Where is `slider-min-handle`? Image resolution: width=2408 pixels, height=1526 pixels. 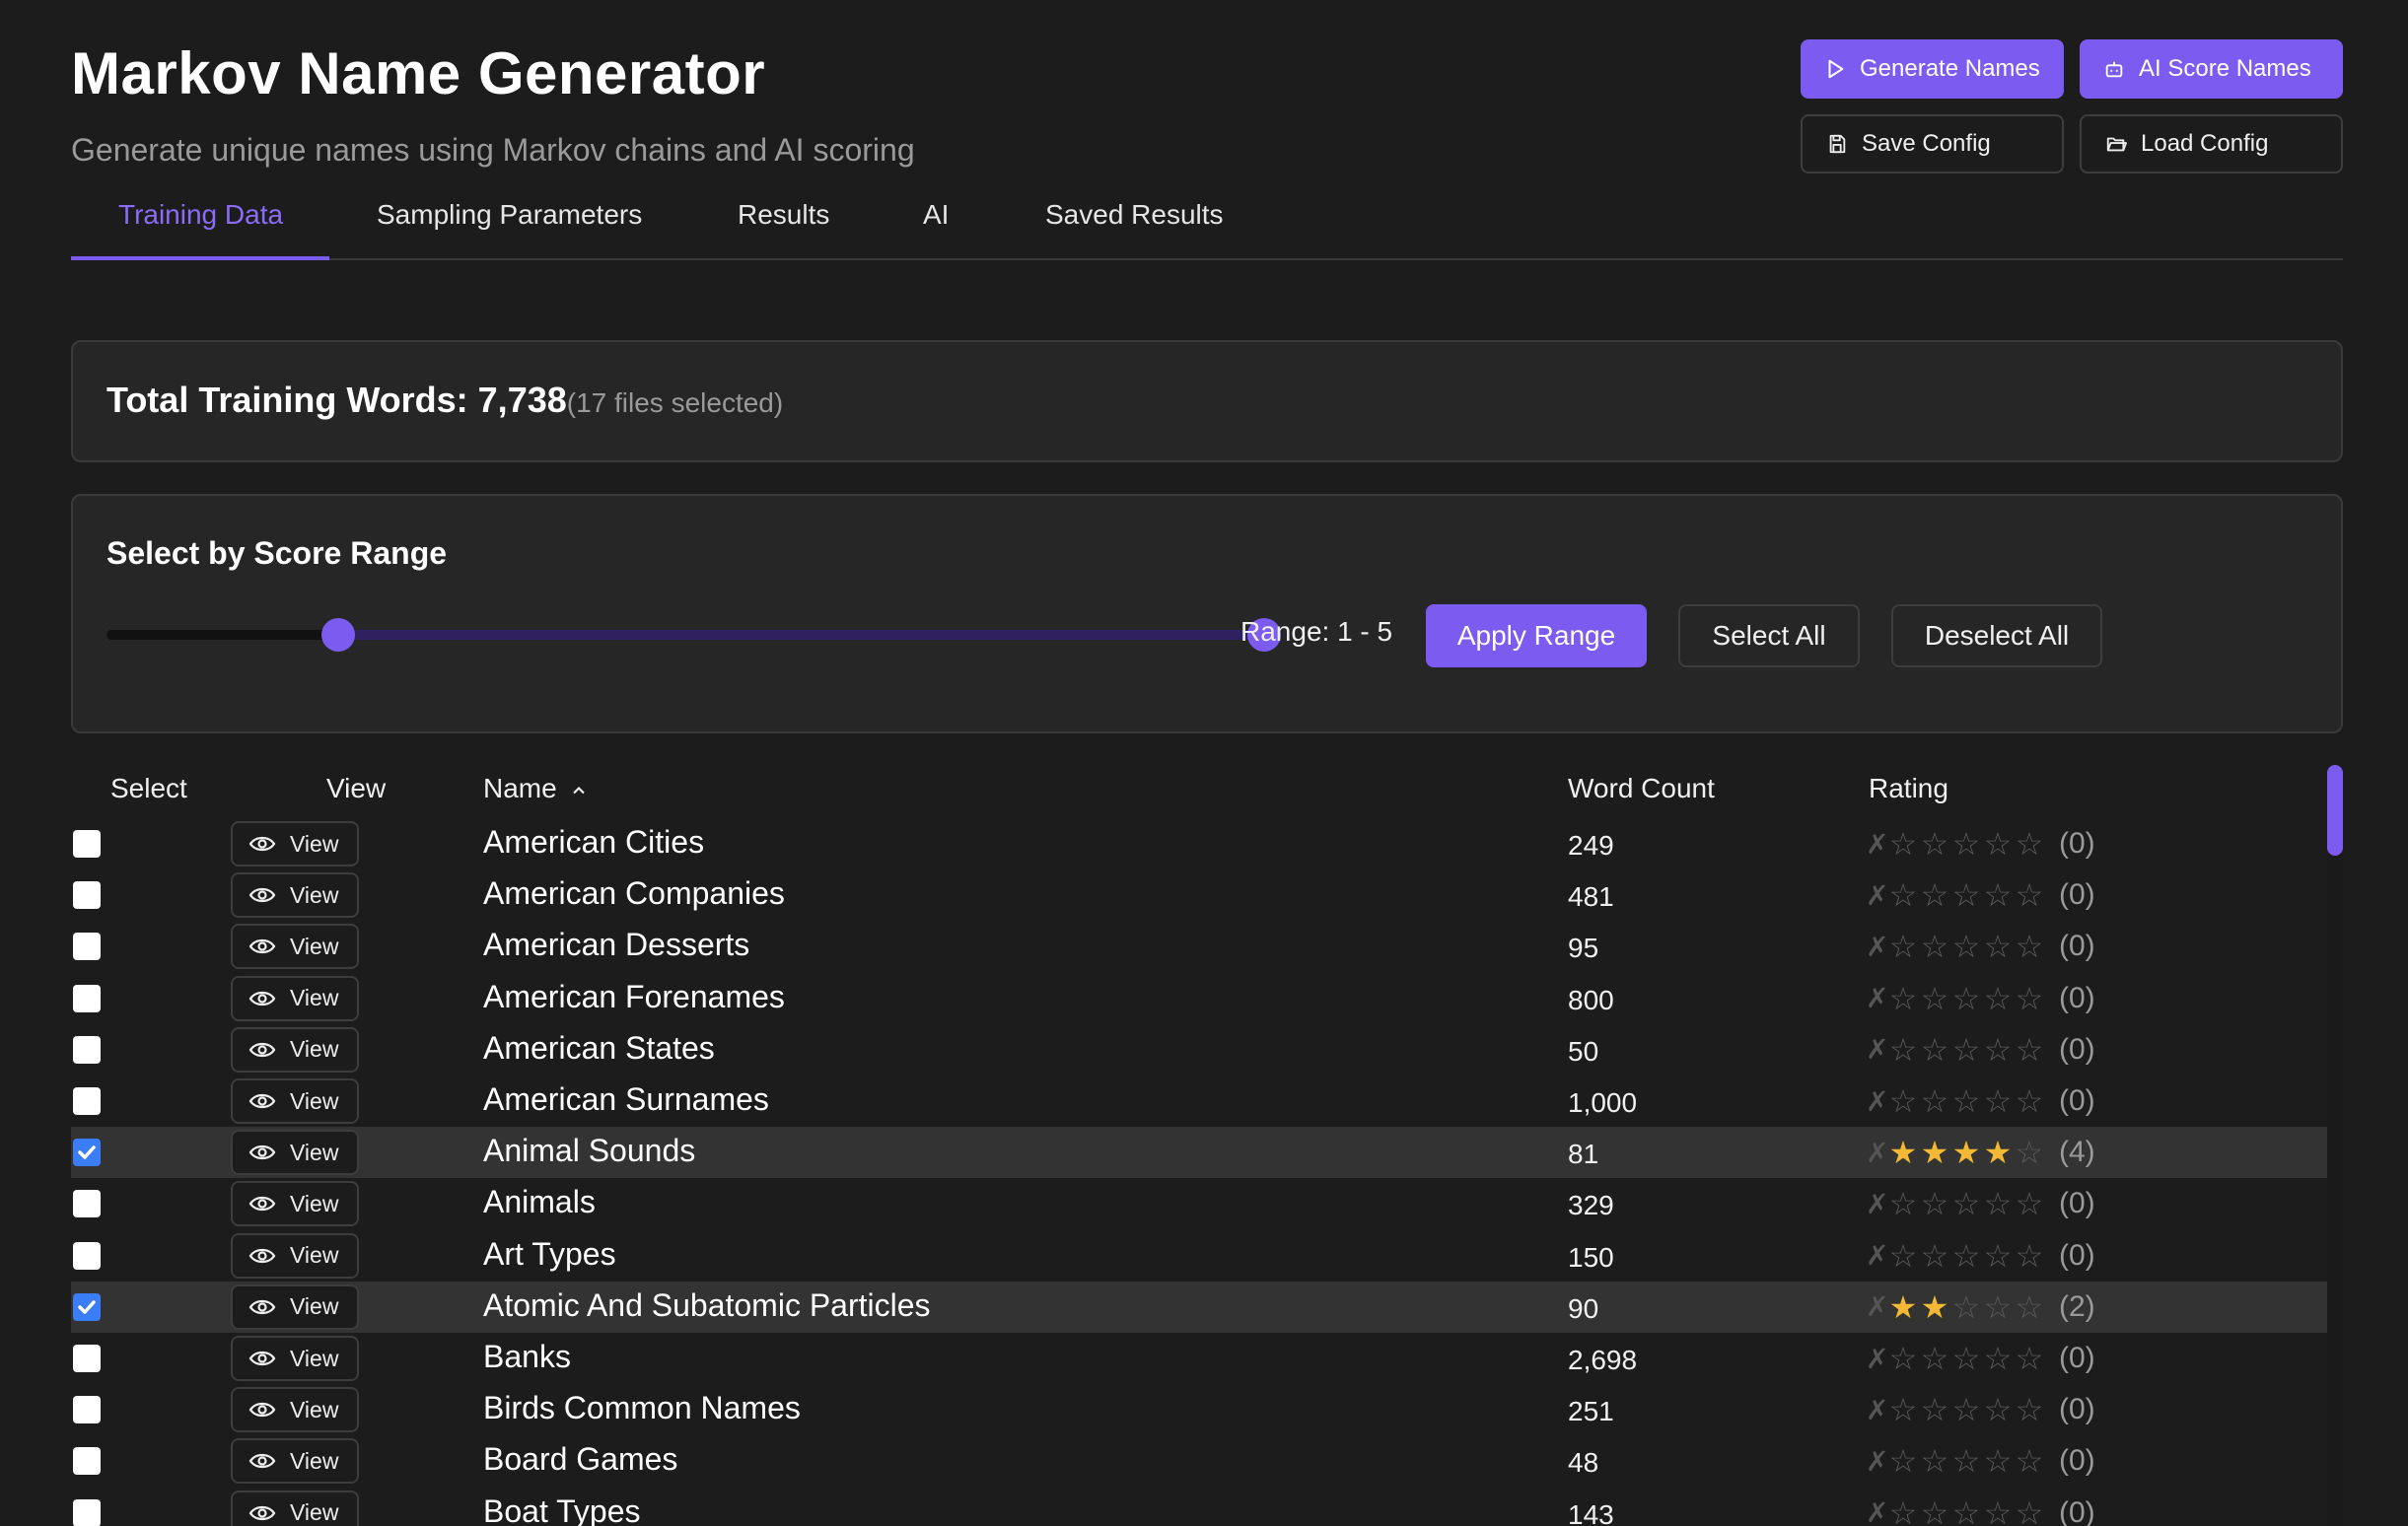
slider-min-handle is located at coordinates (337, 635).